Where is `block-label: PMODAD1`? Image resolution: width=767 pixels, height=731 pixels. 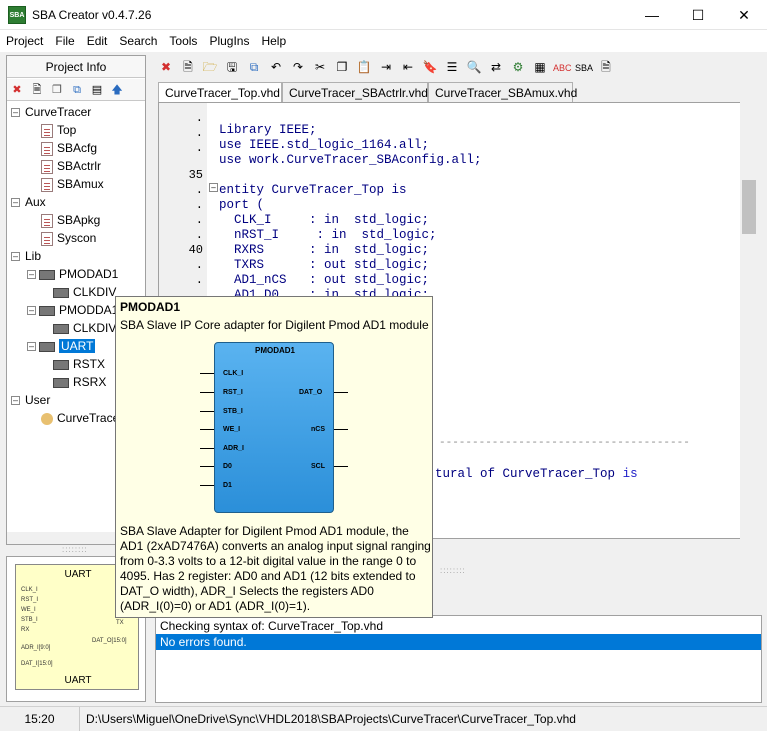
block-label: PMODAD1 is located at coordinates (274, 350).